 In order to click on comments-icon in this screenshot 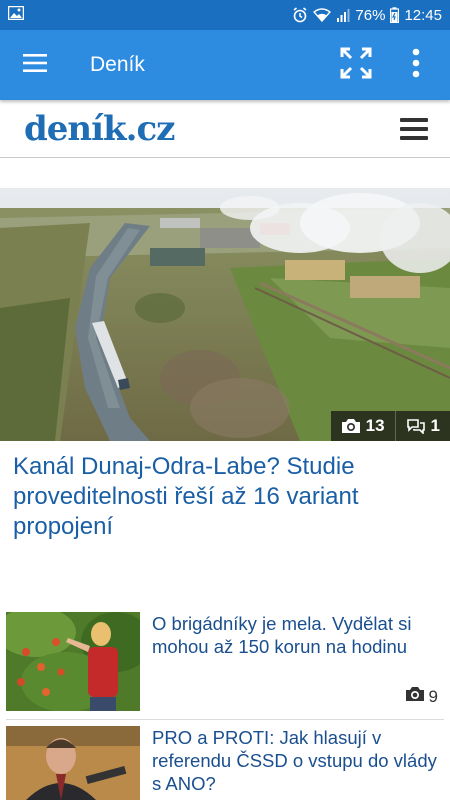, I will do `click(416, 426)`.